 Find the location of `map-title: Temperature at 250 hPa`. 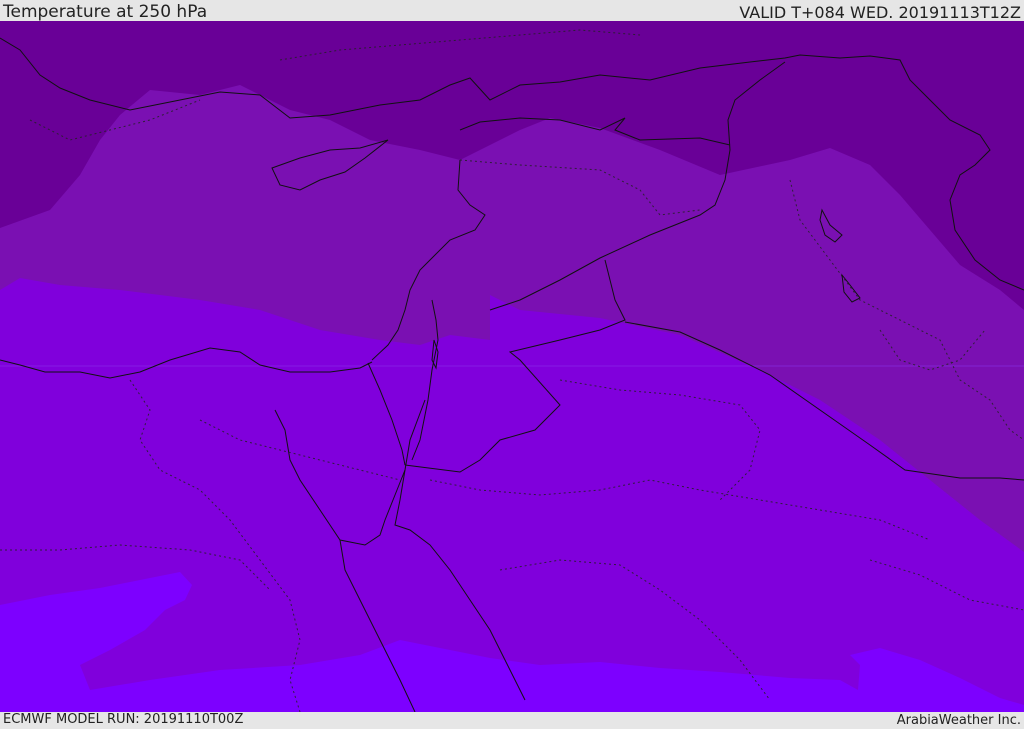

map-title: Temperature at 250 hPa is located at coordinates (105, 12).